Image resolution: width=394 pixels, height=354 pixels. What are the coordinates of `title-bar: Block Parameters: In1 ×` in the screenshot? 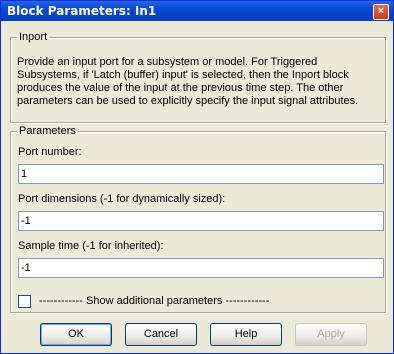 It's located at (197, 11).